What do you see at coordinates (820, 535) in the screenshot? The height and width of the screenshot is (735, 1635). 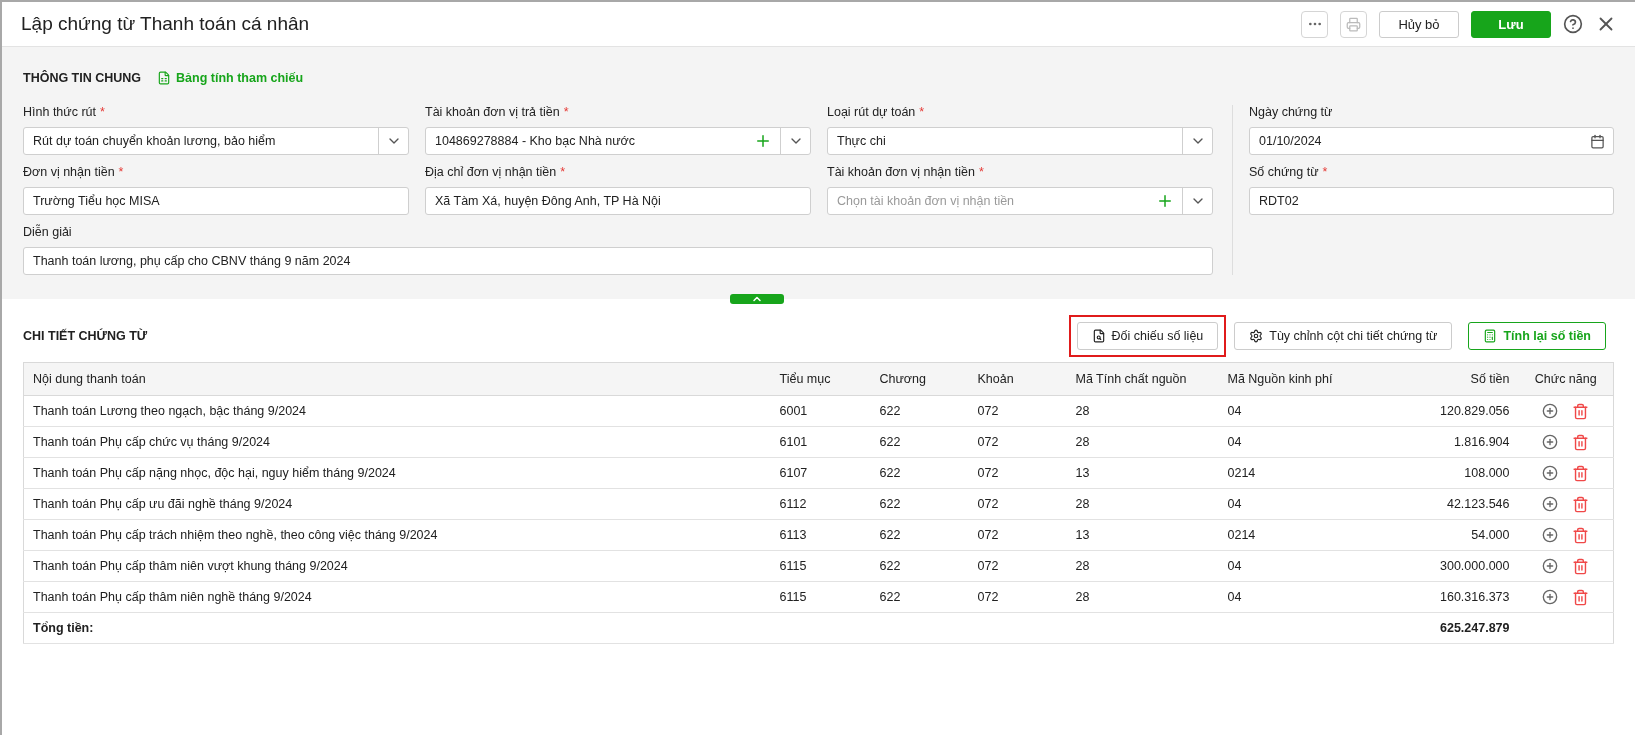 I see `table-cell: 6113` at bounding box center [820, 535].